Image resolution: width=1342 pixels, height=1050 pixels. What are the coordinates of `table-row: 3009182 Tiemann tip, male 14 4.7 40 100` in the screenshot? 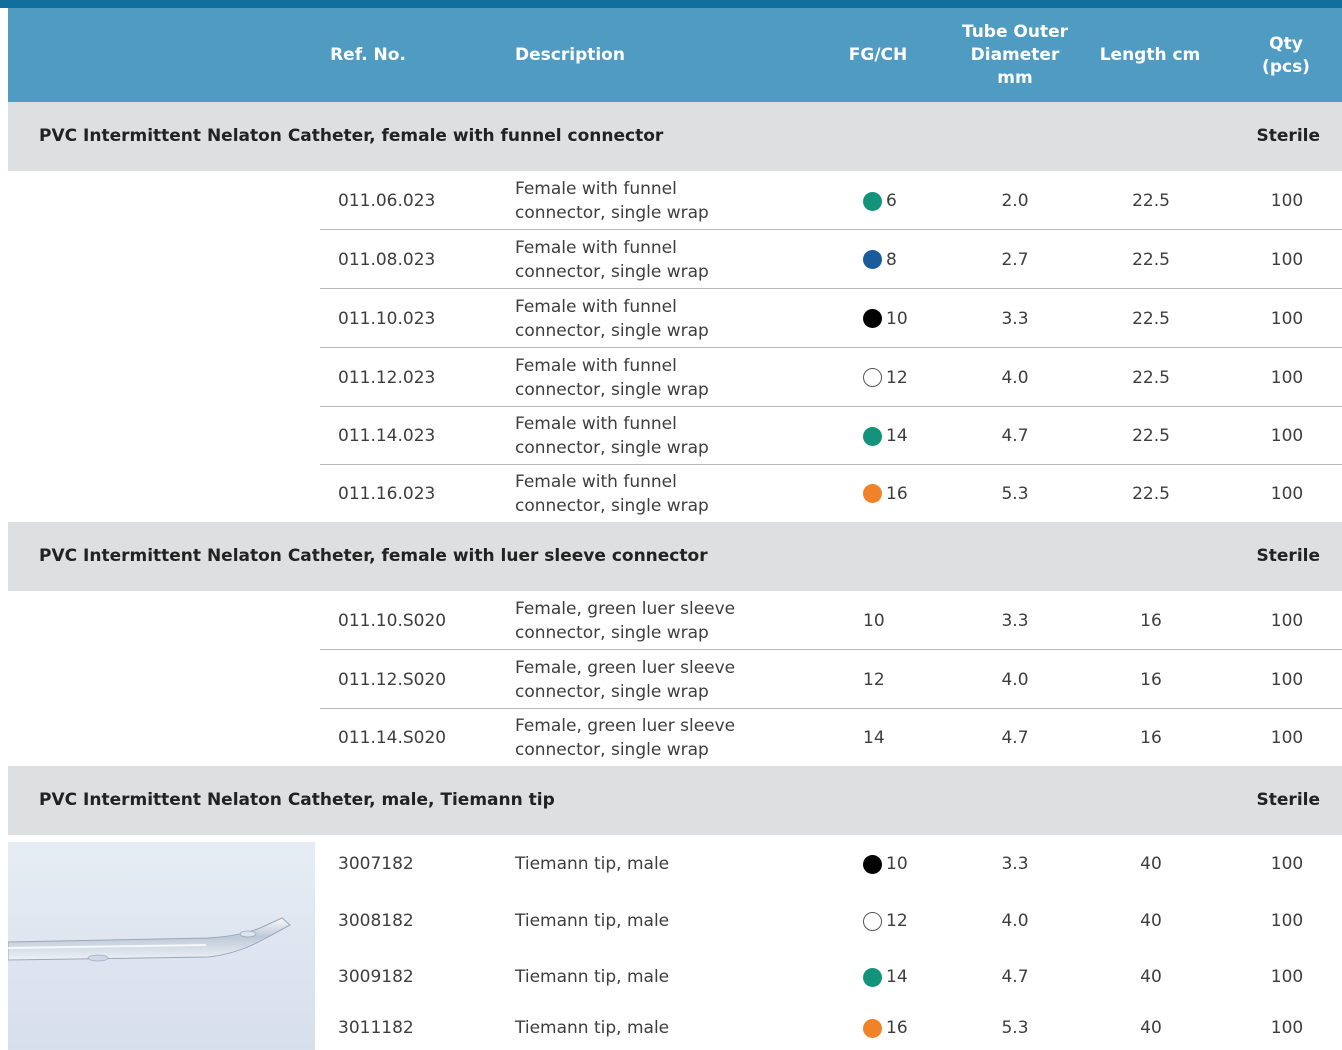 It's located at (831, 977).